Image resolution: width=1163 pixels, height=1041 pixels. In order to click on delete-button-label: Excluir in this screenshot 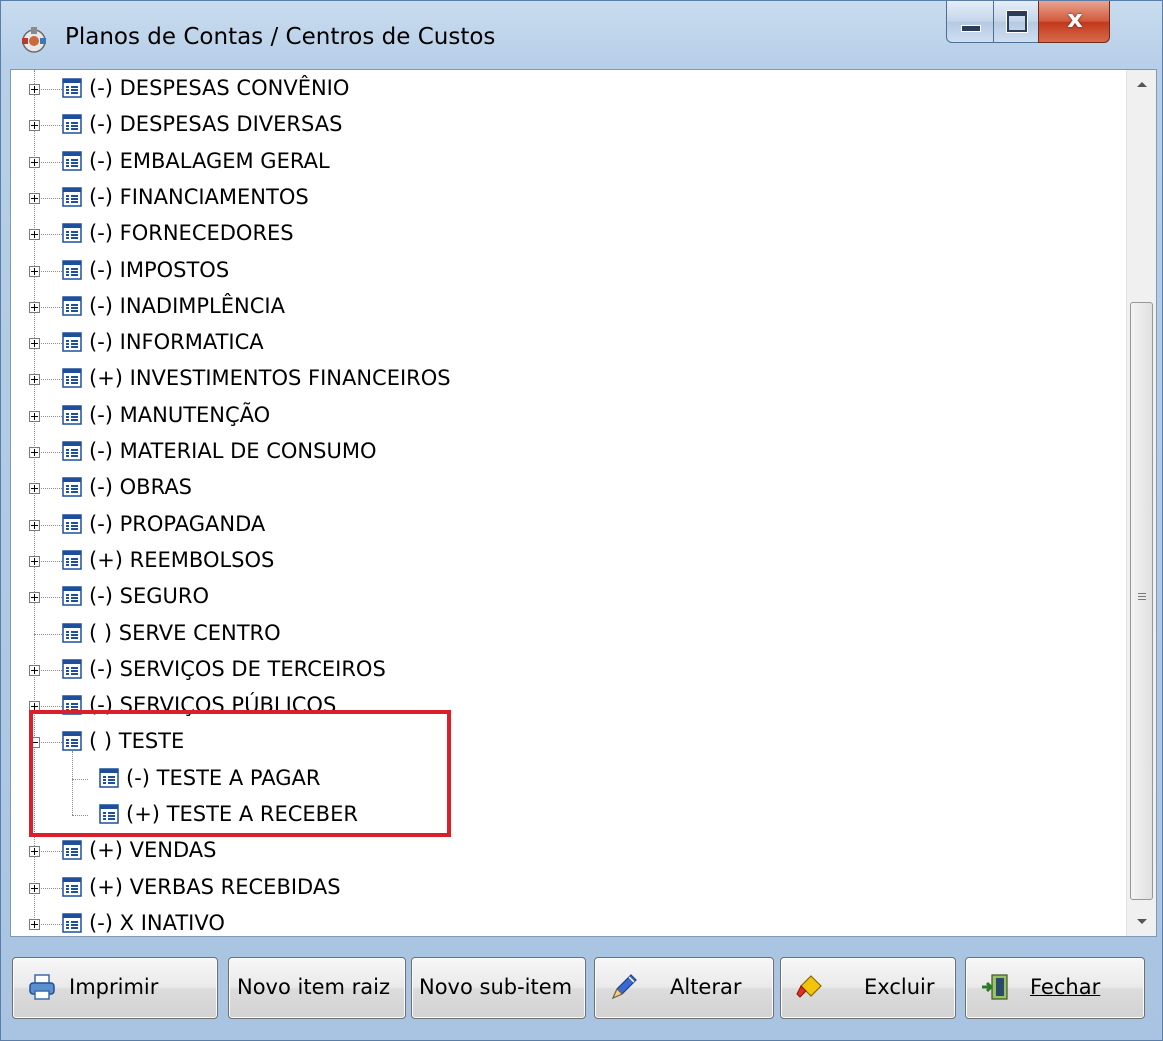, I will do `click(899, 987)`.